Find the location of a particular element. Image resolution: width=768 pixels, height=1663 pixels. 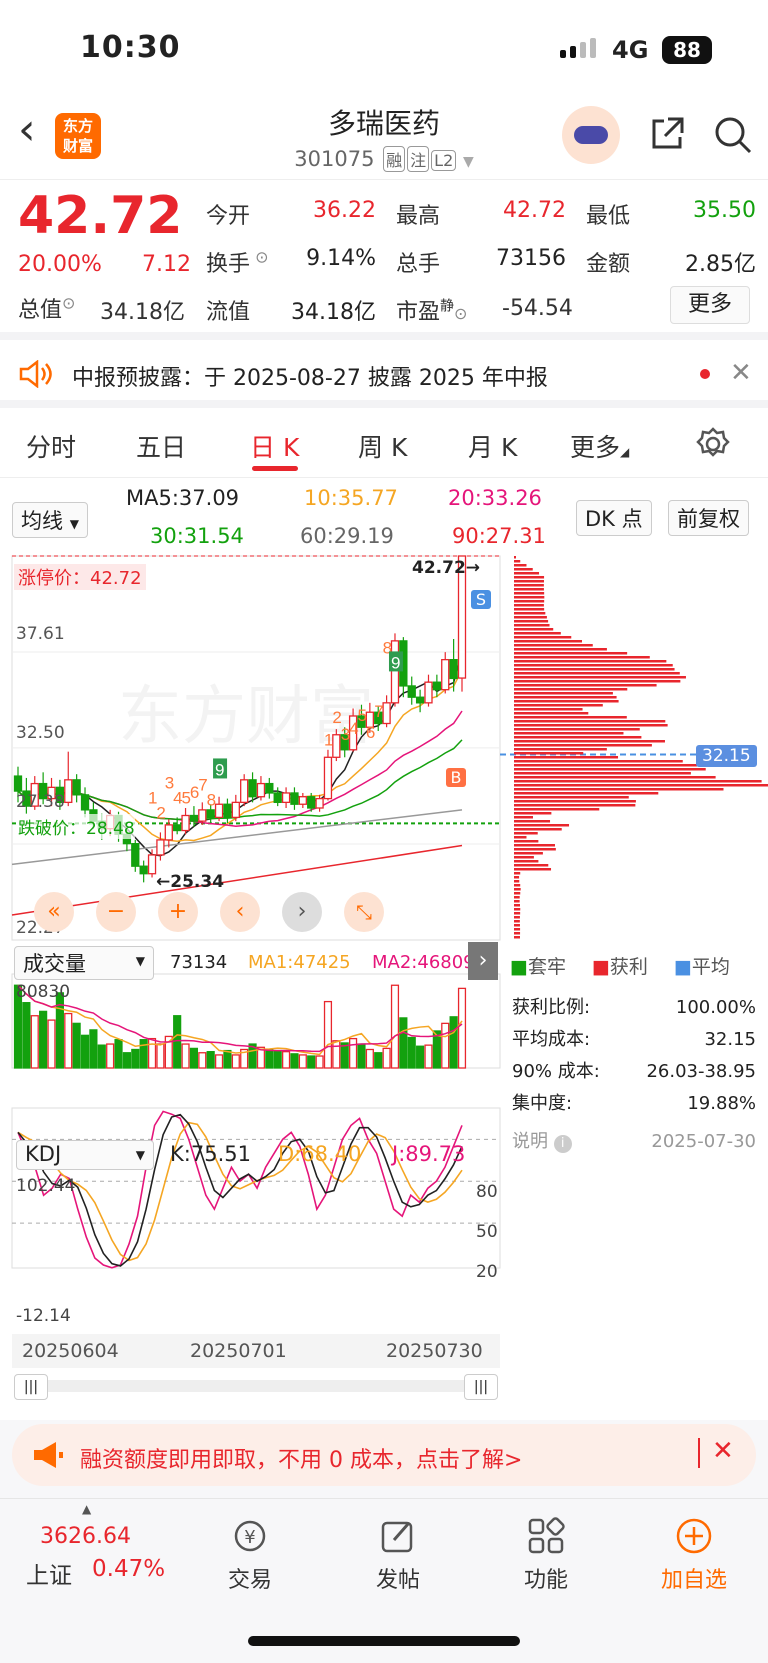

status-time: 10:30 is located at coordinates (130, 47).